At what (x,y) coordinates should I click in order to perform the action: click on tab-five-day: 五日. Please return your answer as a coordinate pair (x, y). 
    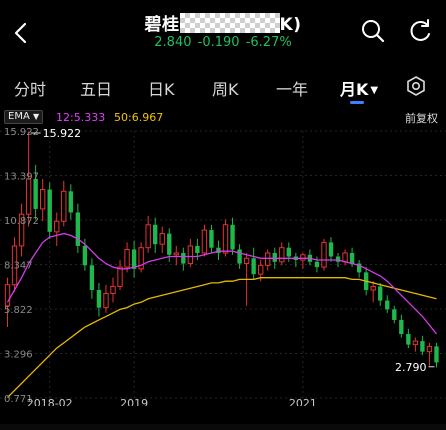
    Looking at the image, I should click on (96, 88).